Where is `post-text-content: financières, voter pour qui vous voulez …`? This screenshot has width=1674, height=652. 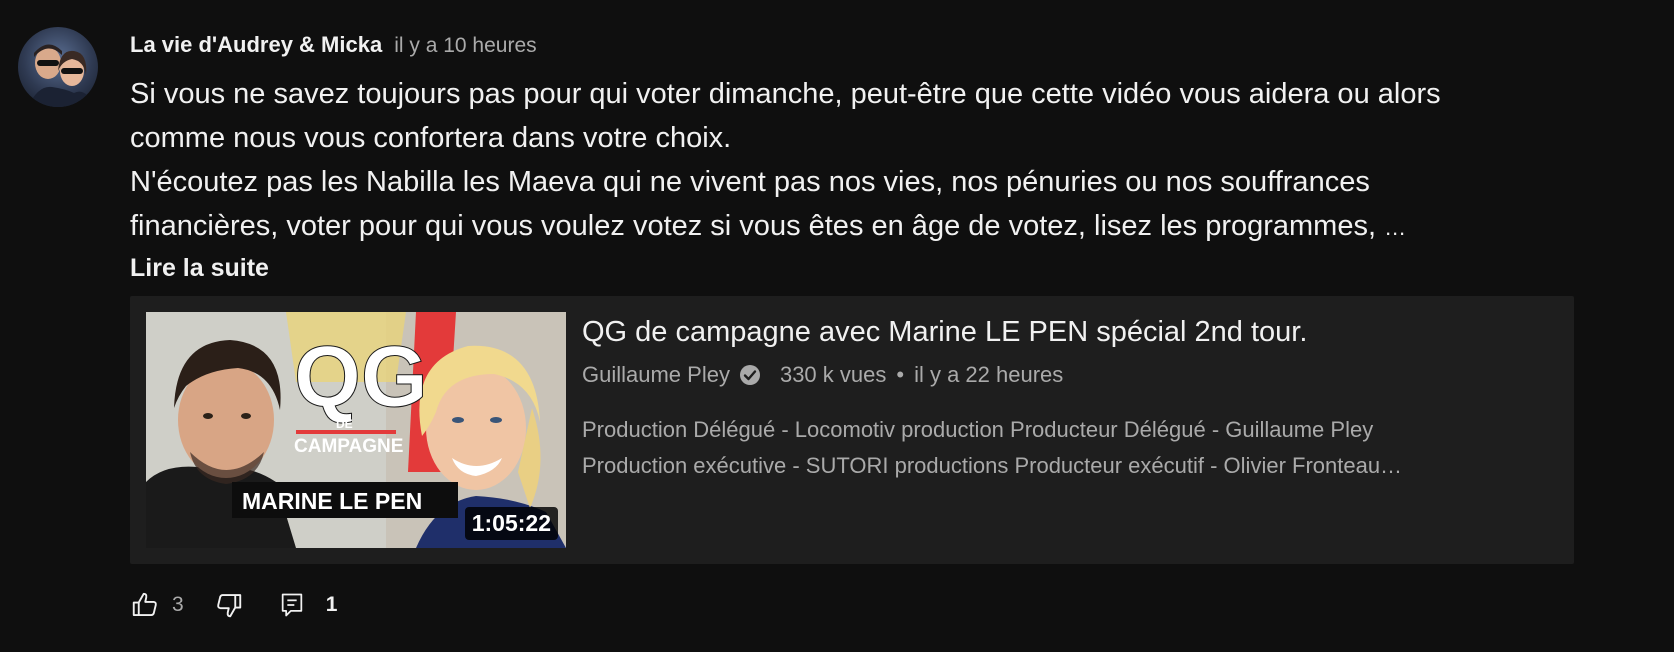
post-text-content: financières, voter pour qui vous voulez … is located at coordinates (753, 226).